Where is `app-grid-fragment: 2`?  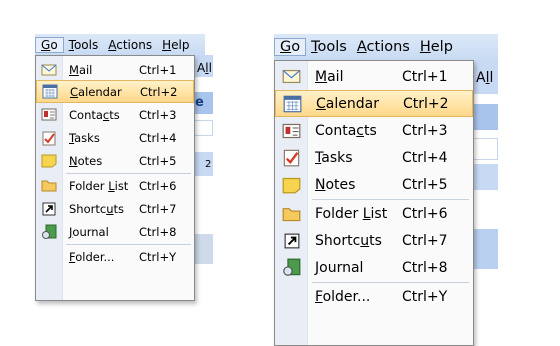 app-grid-fragment: 2 is located at coordinates (208, 164).